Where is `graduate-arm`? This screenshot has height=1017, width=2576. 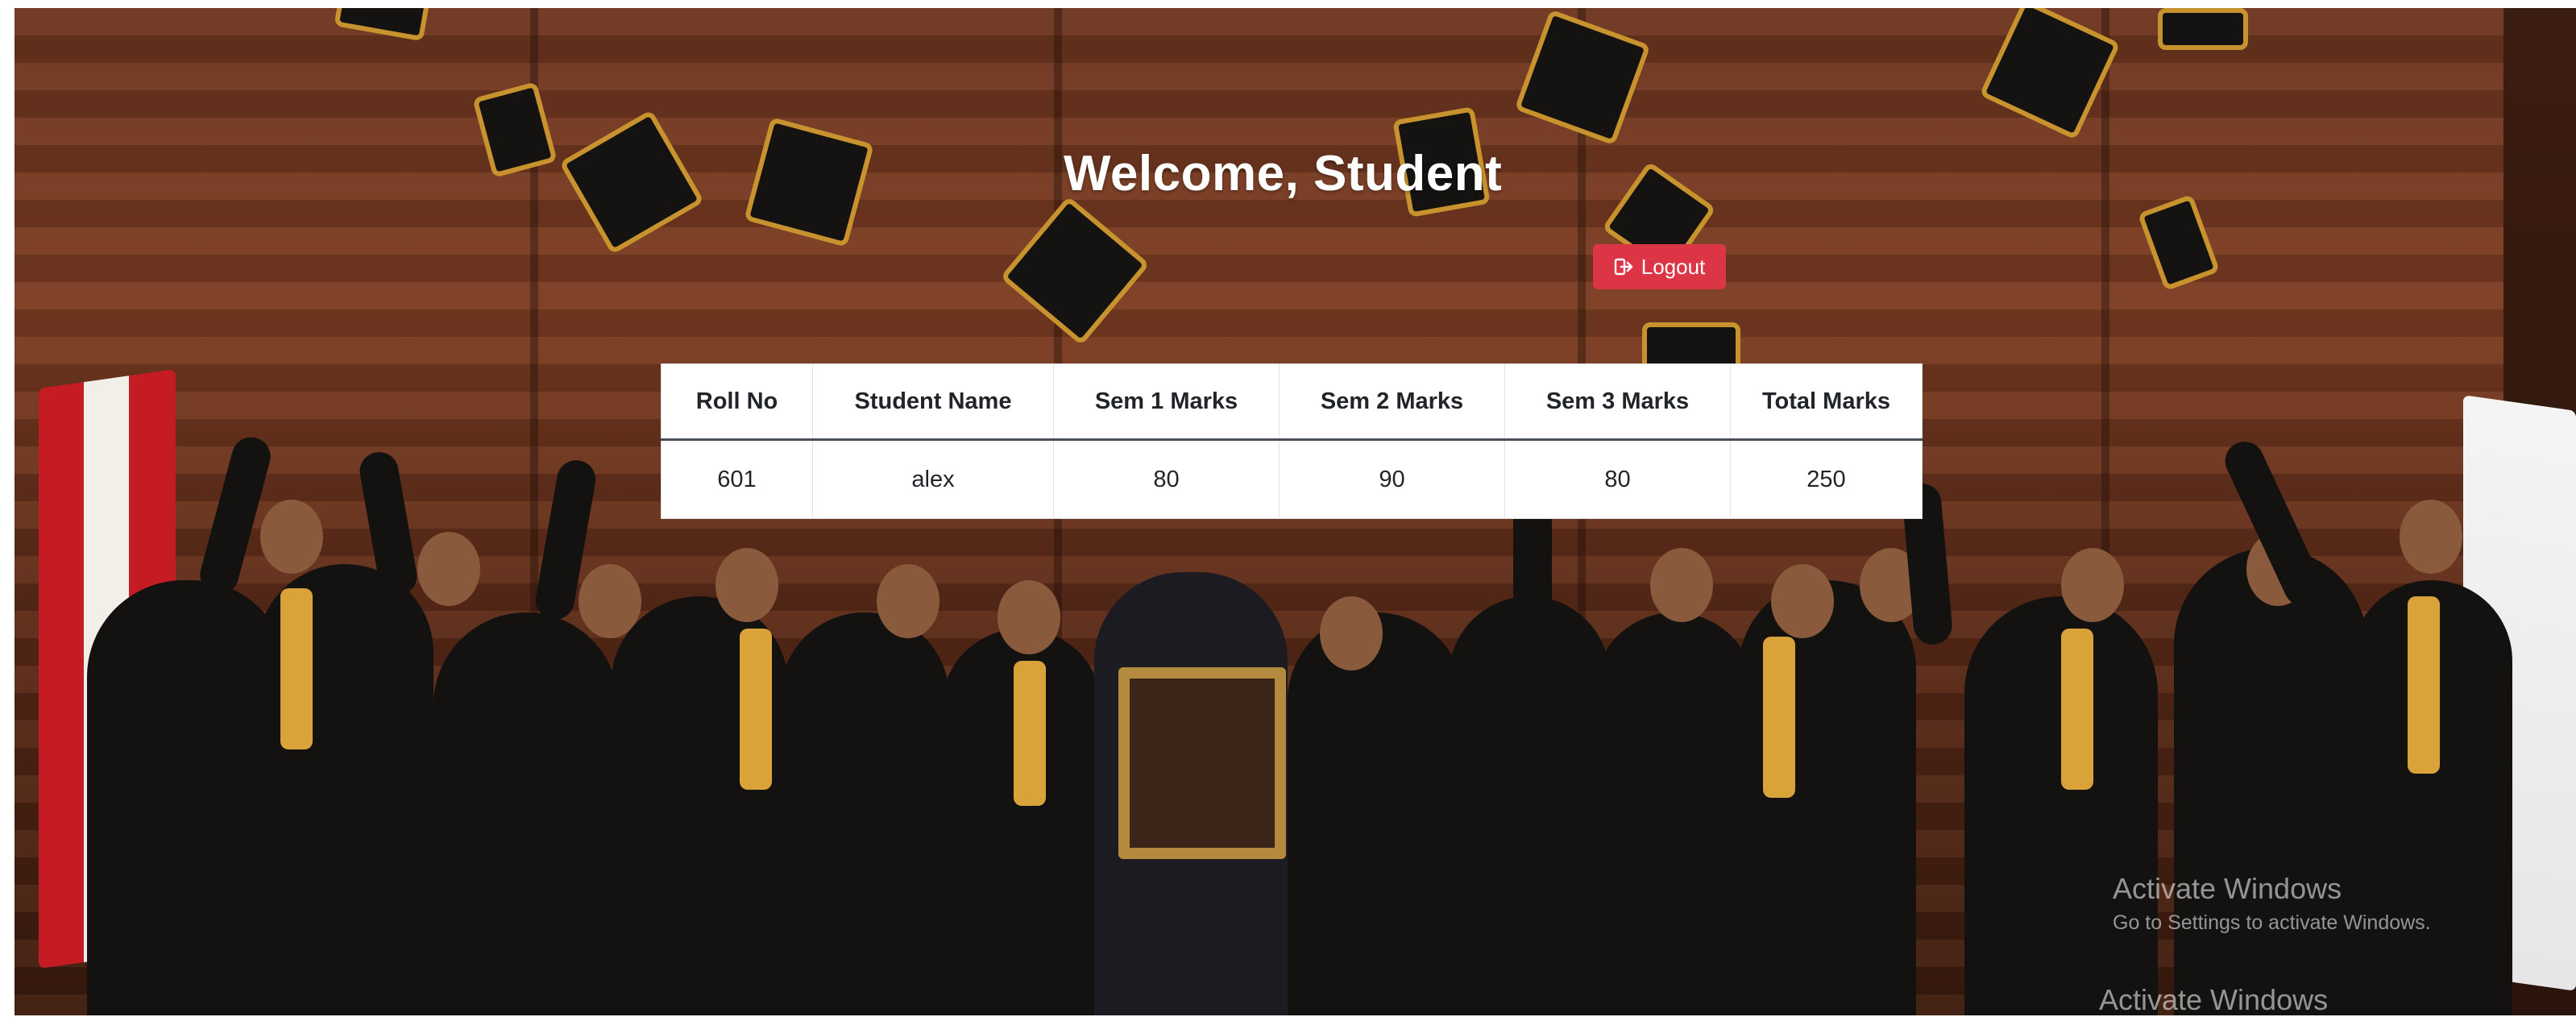 graduate-arm is located at coordinates (235, 516).